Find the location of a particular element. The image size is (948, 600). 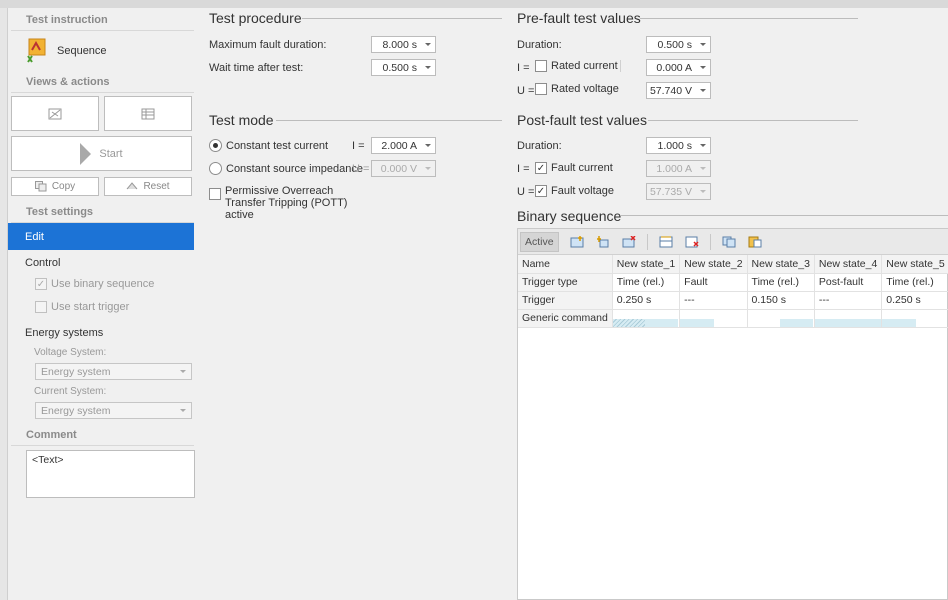

voltage-system-label: Voltage System: is located at coordinates (70, 352).